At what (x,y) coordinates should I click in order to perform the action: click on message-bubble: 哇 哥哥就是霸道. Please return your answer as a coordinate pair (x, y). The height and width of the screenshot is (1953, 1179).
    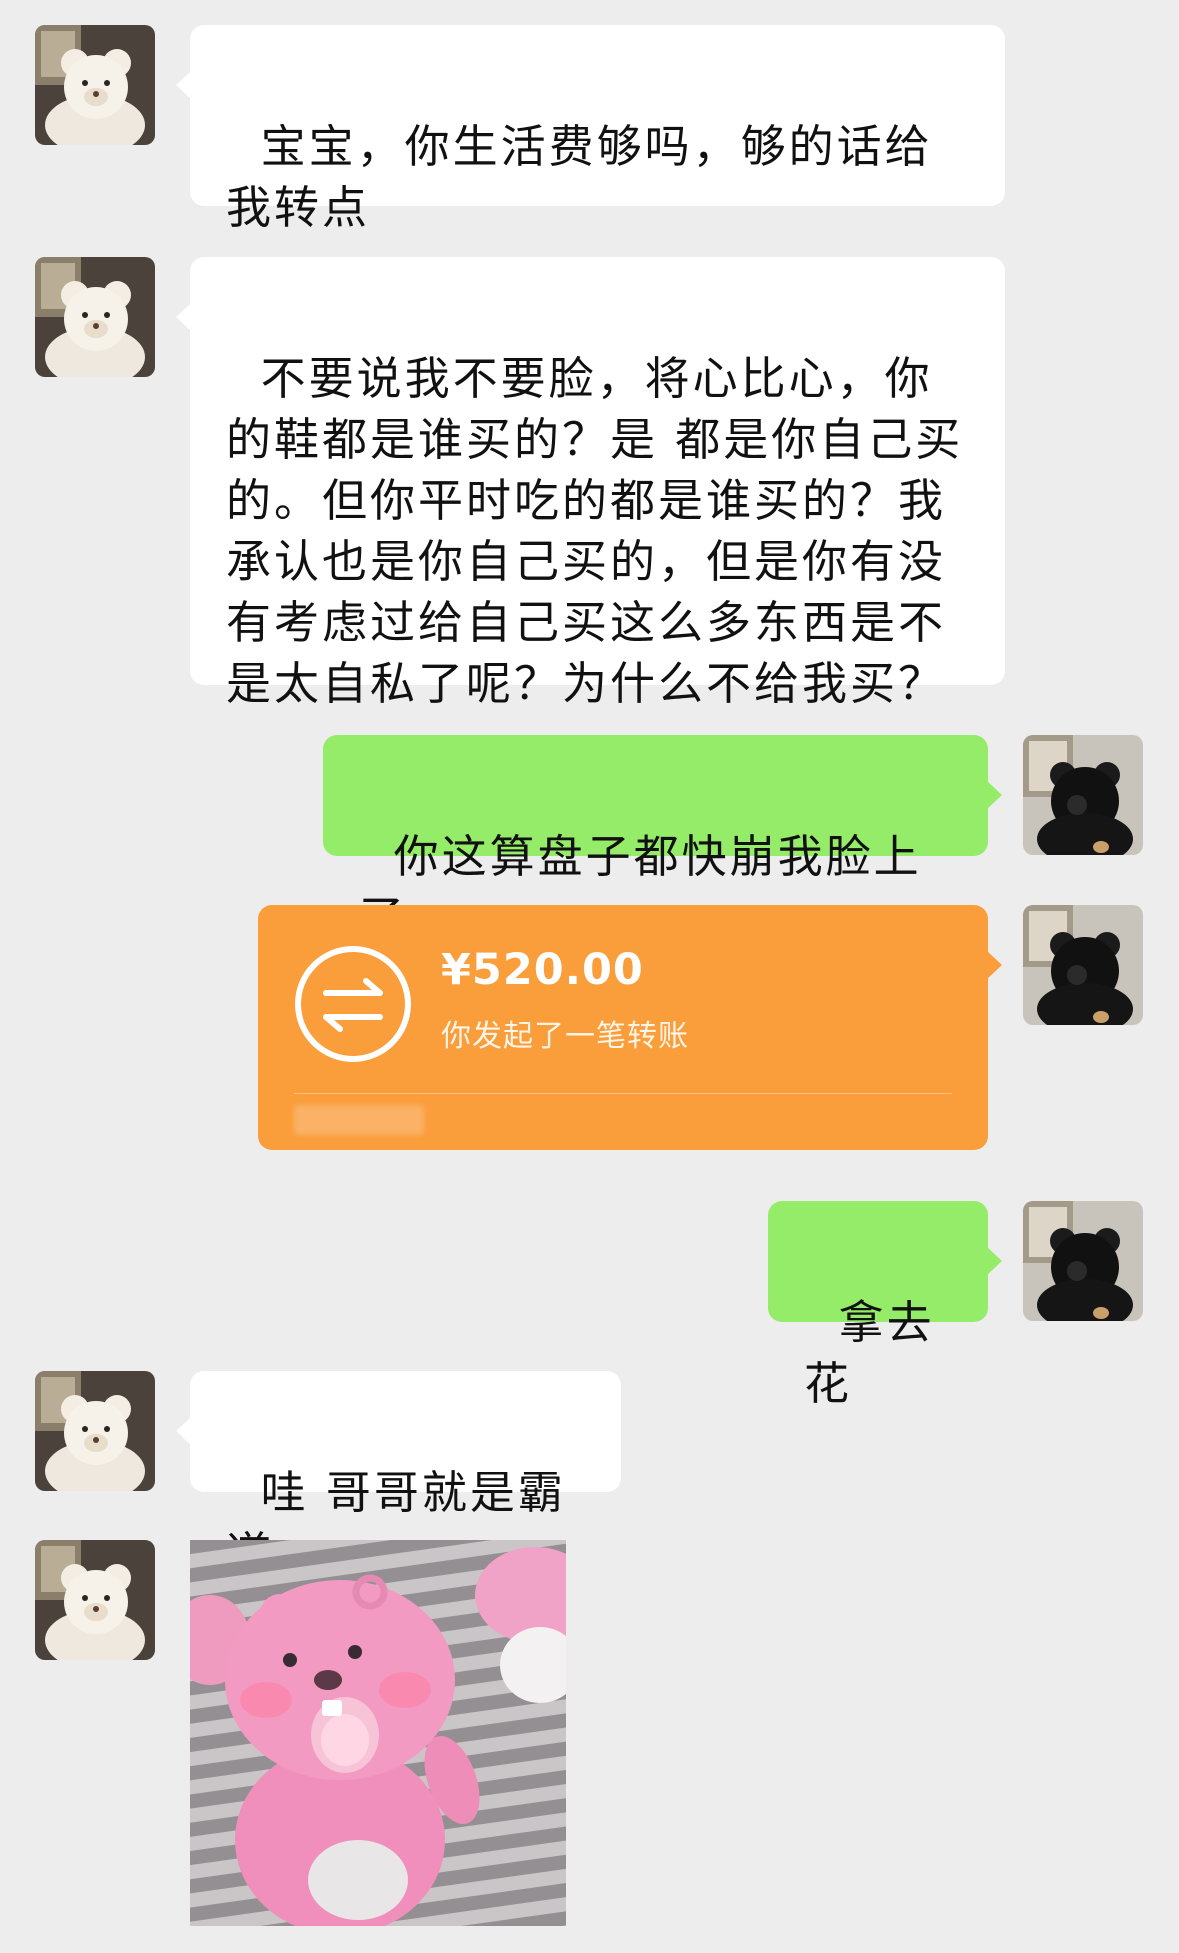
    Looking at the image, I should click on (398, 1475).